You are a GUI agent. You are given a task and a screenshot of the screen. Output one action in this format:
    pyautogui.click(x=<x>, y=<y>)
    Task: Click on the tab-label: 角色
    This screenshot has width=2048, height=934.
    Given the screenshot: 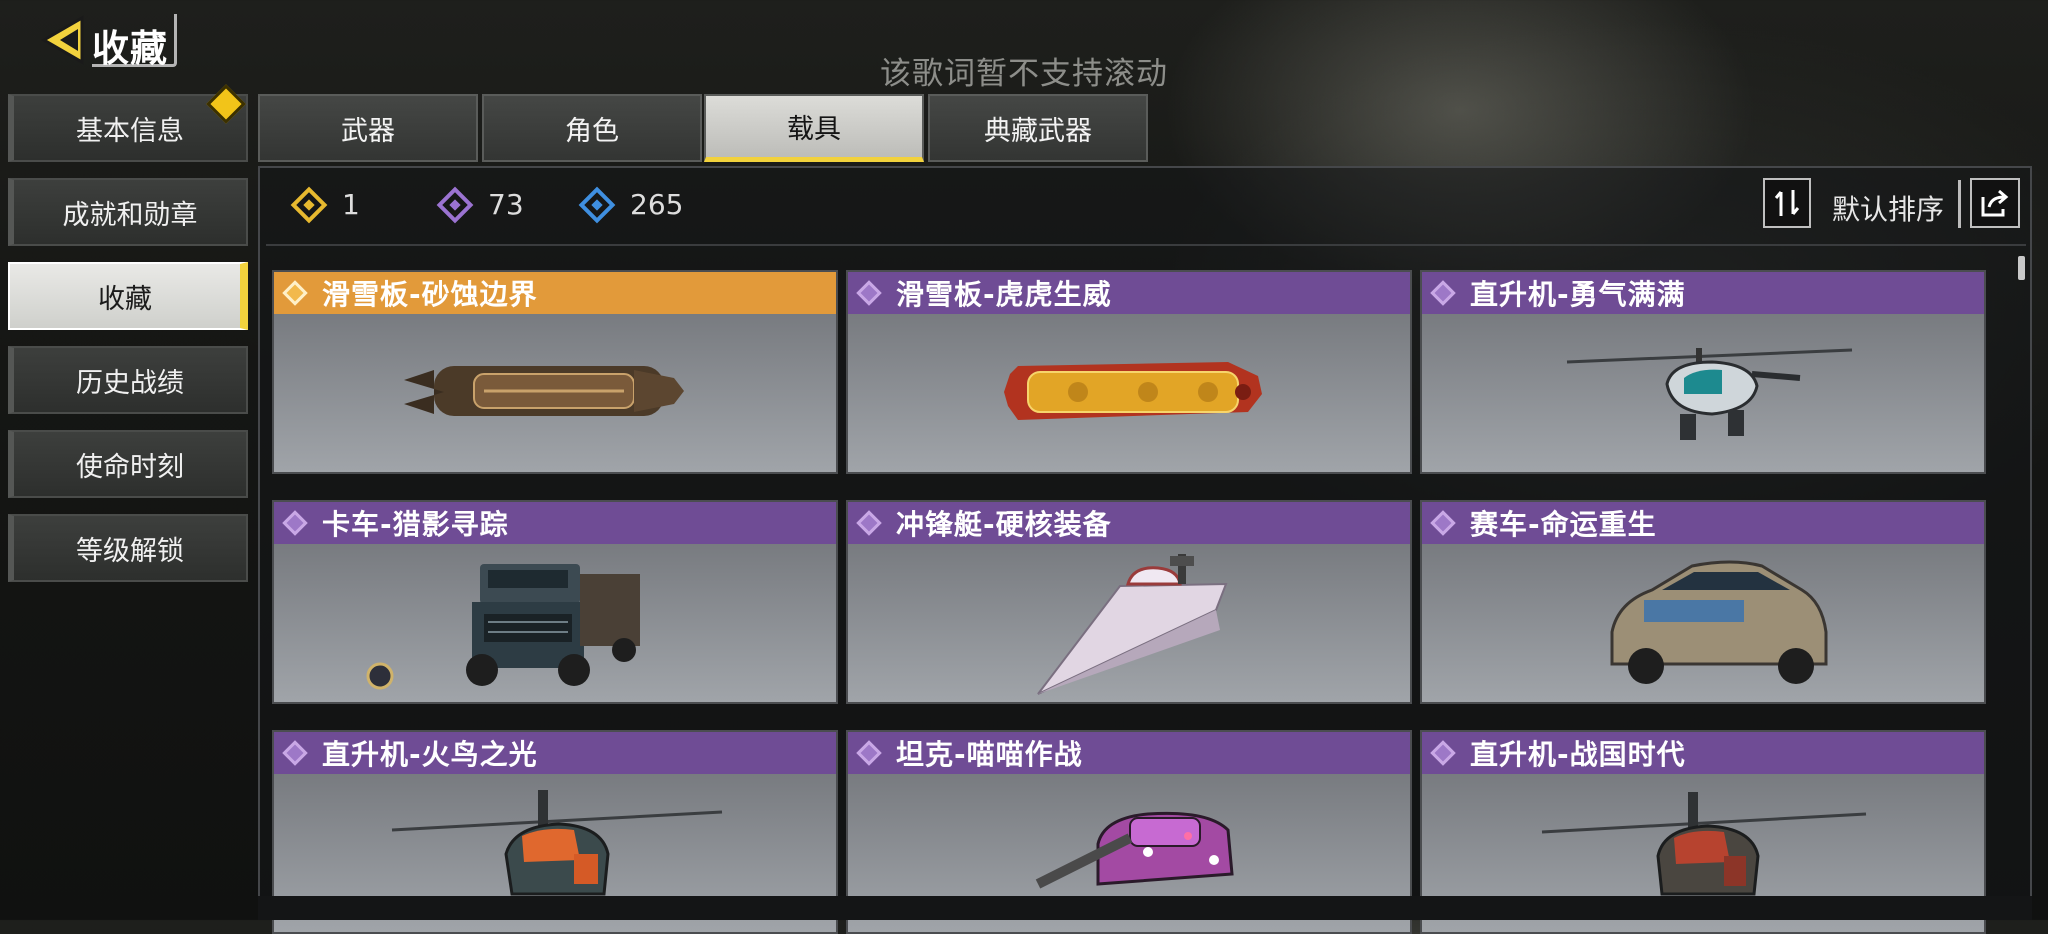 What is the action you would take?
    pyautogui.click(x=592, y=131)
    